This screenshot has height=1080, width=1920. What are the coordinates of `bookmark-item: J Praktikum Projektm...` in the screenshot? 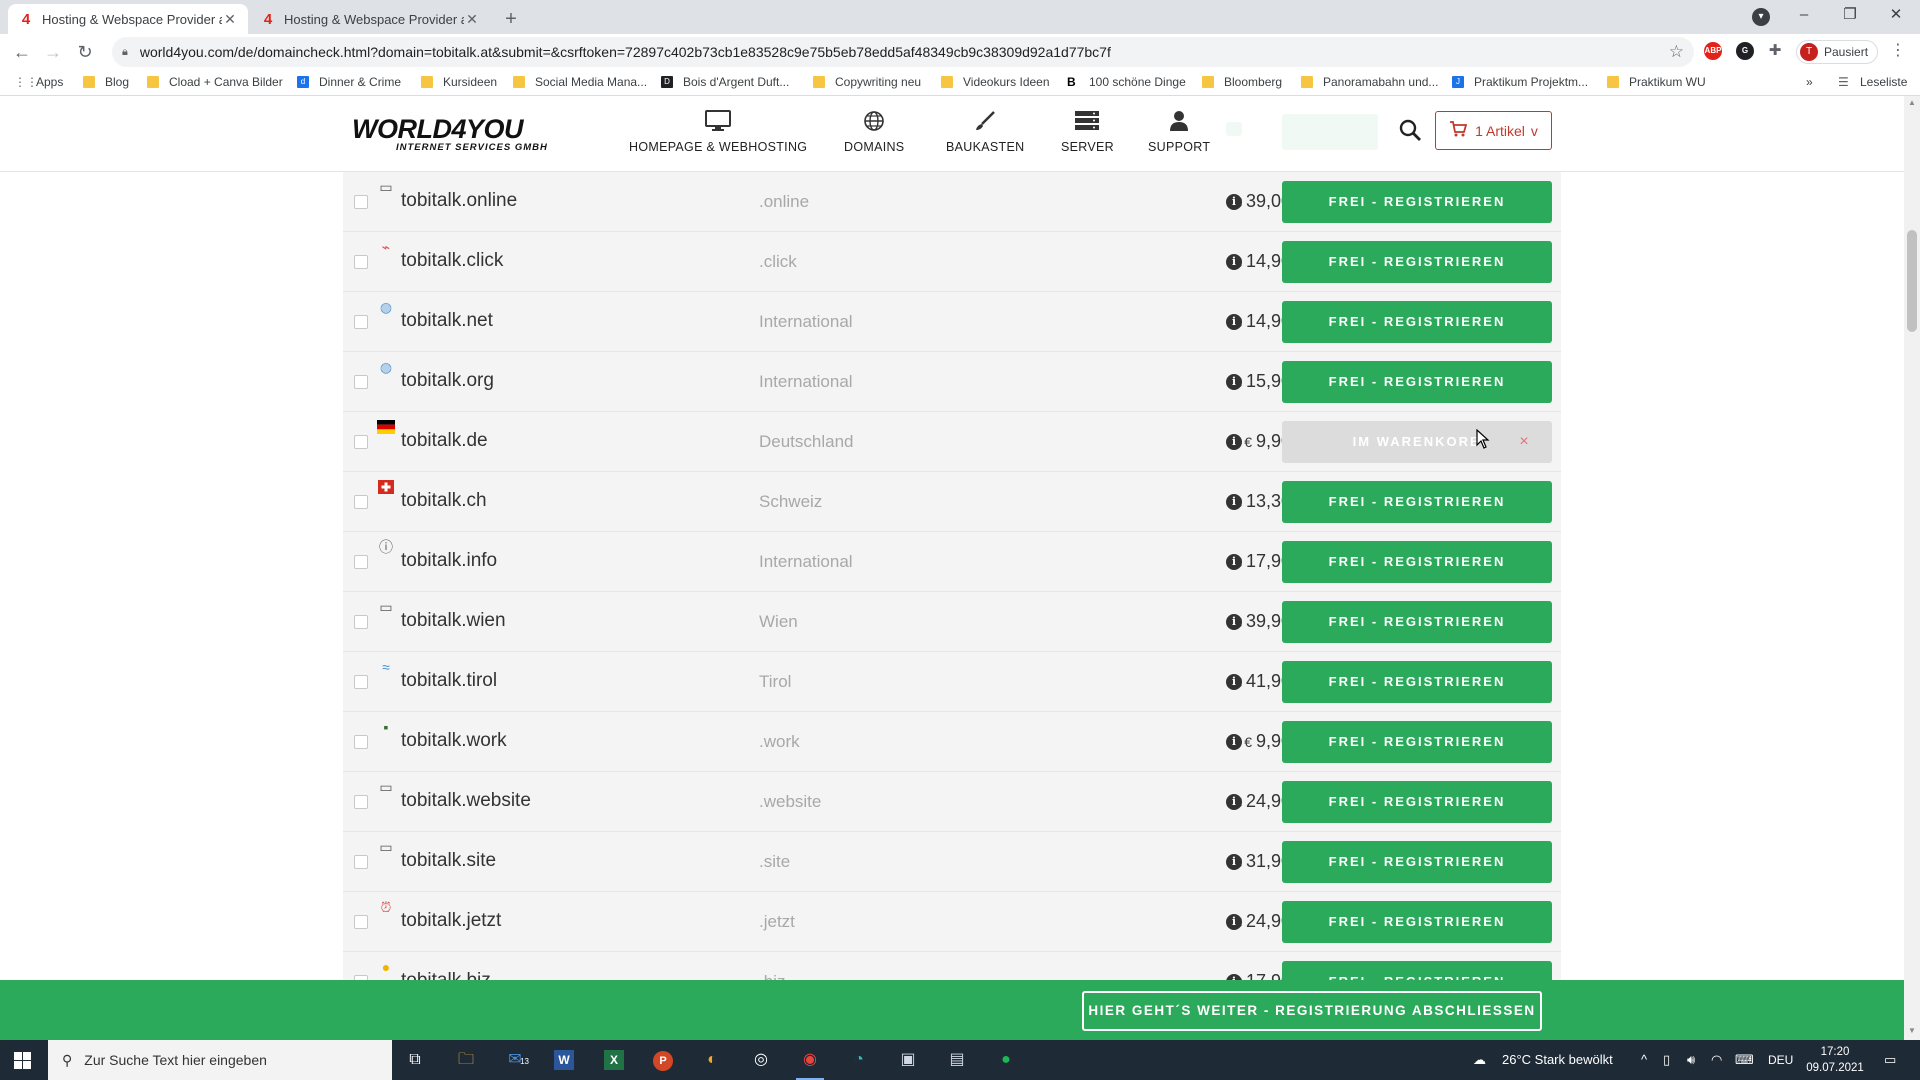 It's located at (1520, 82).